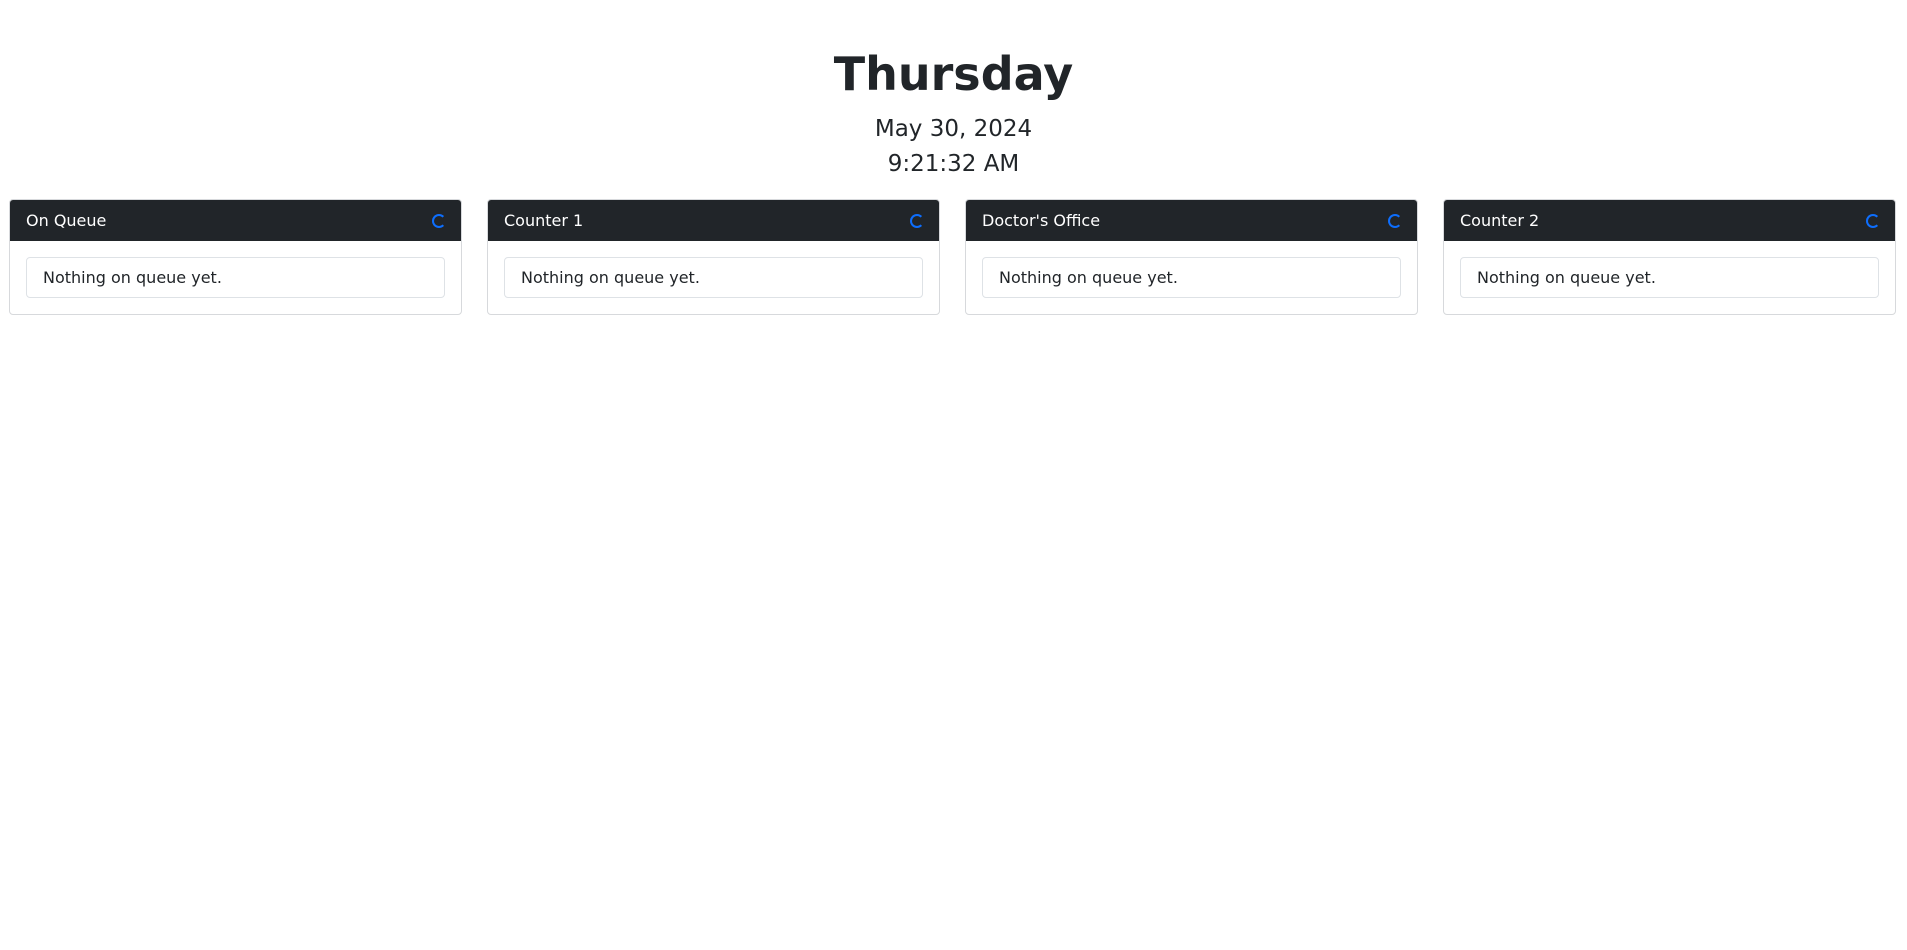 Image resolution: width=1907 pixels, height=950 pixels. What do you see at coordinates (1191, 220) in the screenshot?
I see `panel-header: Doctor's Office` at bounding box center [1191, 220].